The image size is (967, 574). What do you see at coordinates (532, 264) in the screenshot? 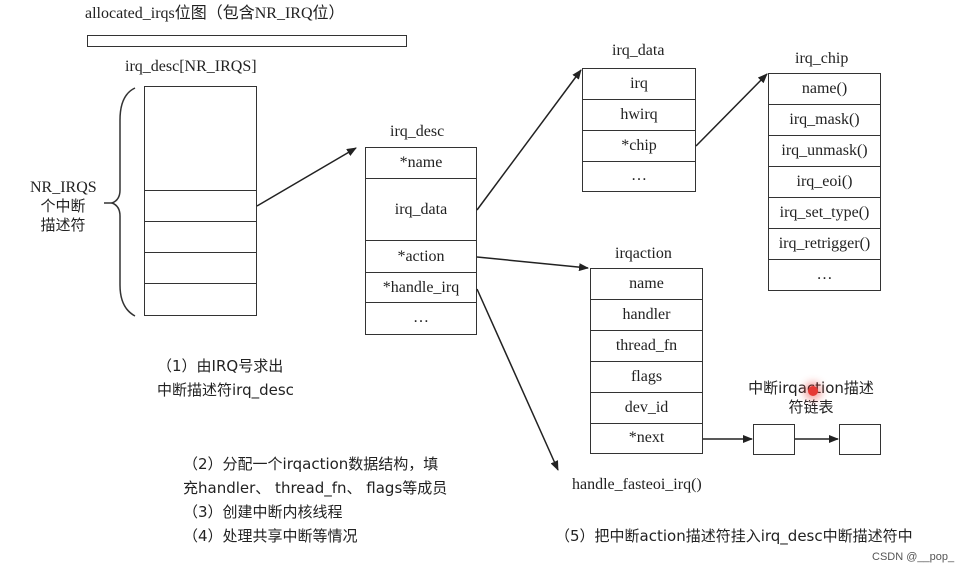
I see `arrow-action` at bounding box center [532, 264].